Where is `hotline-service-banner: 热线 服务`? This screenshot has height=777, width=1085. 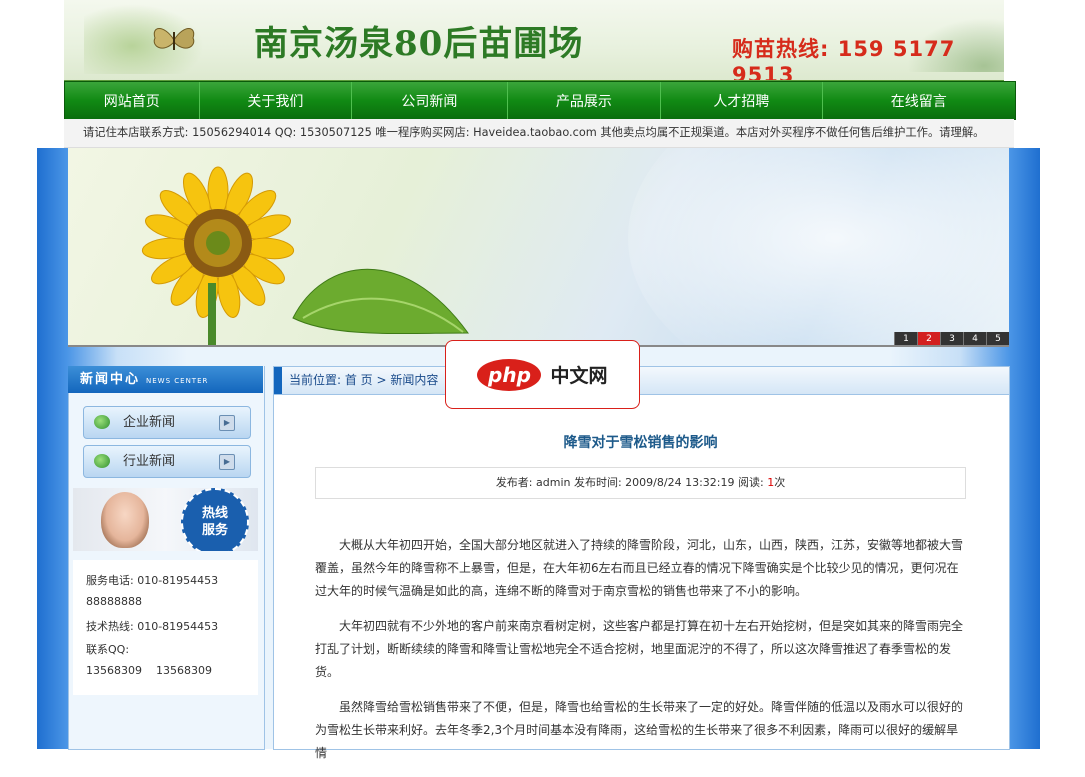
hotline-service-banner: 热线 服务 is located at coordinates (165, 519).